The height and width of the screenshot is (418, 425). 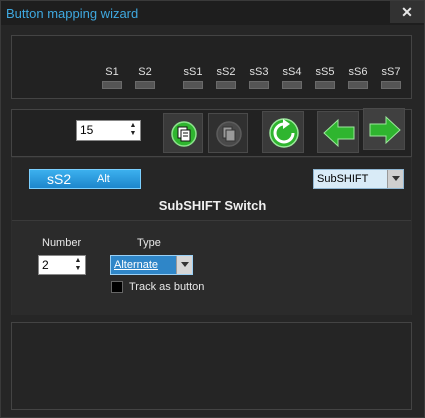 I want to click on shift-indicator: S1, so click(x=112, y=77).